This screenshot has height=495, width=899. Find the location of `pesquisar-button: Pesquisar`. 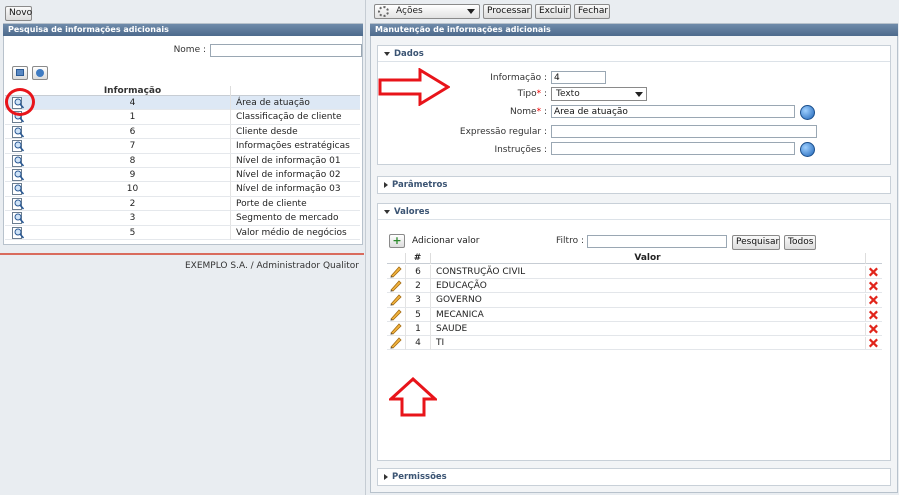

pesquisar-button: Pesquisar is located at coordinates (756, 242).